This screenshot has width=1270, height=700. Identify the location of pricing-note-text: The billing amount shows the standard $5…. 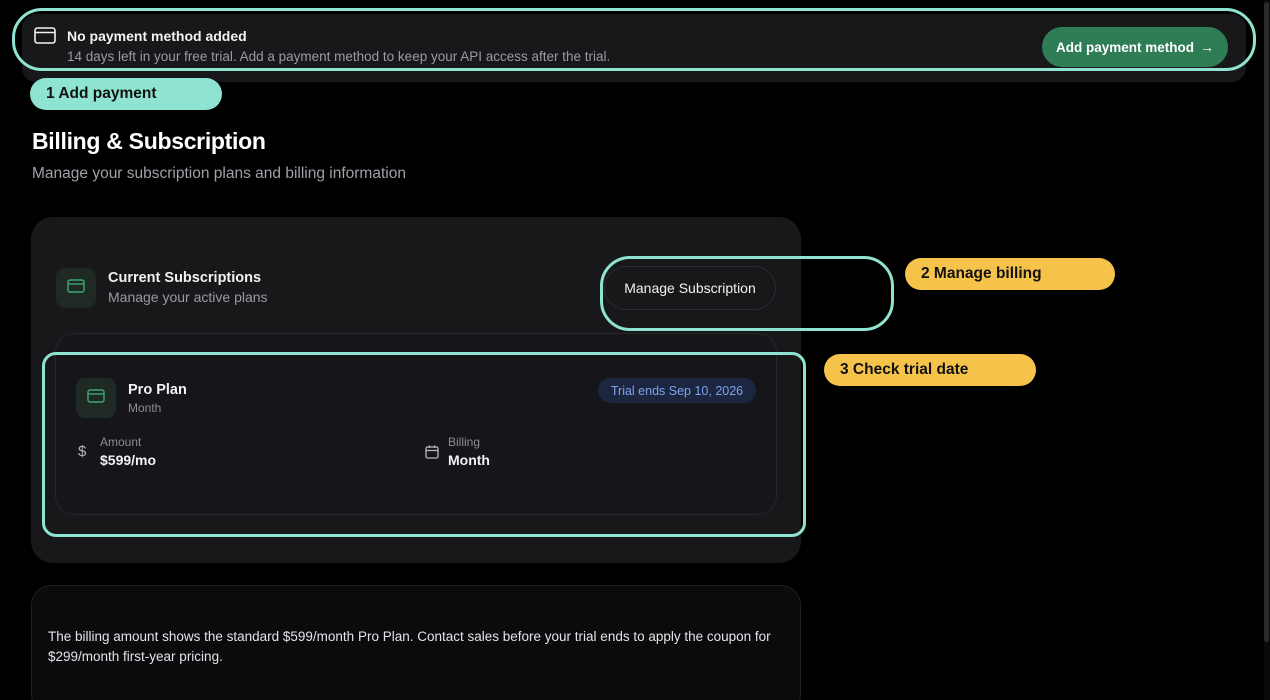
(409, 646).